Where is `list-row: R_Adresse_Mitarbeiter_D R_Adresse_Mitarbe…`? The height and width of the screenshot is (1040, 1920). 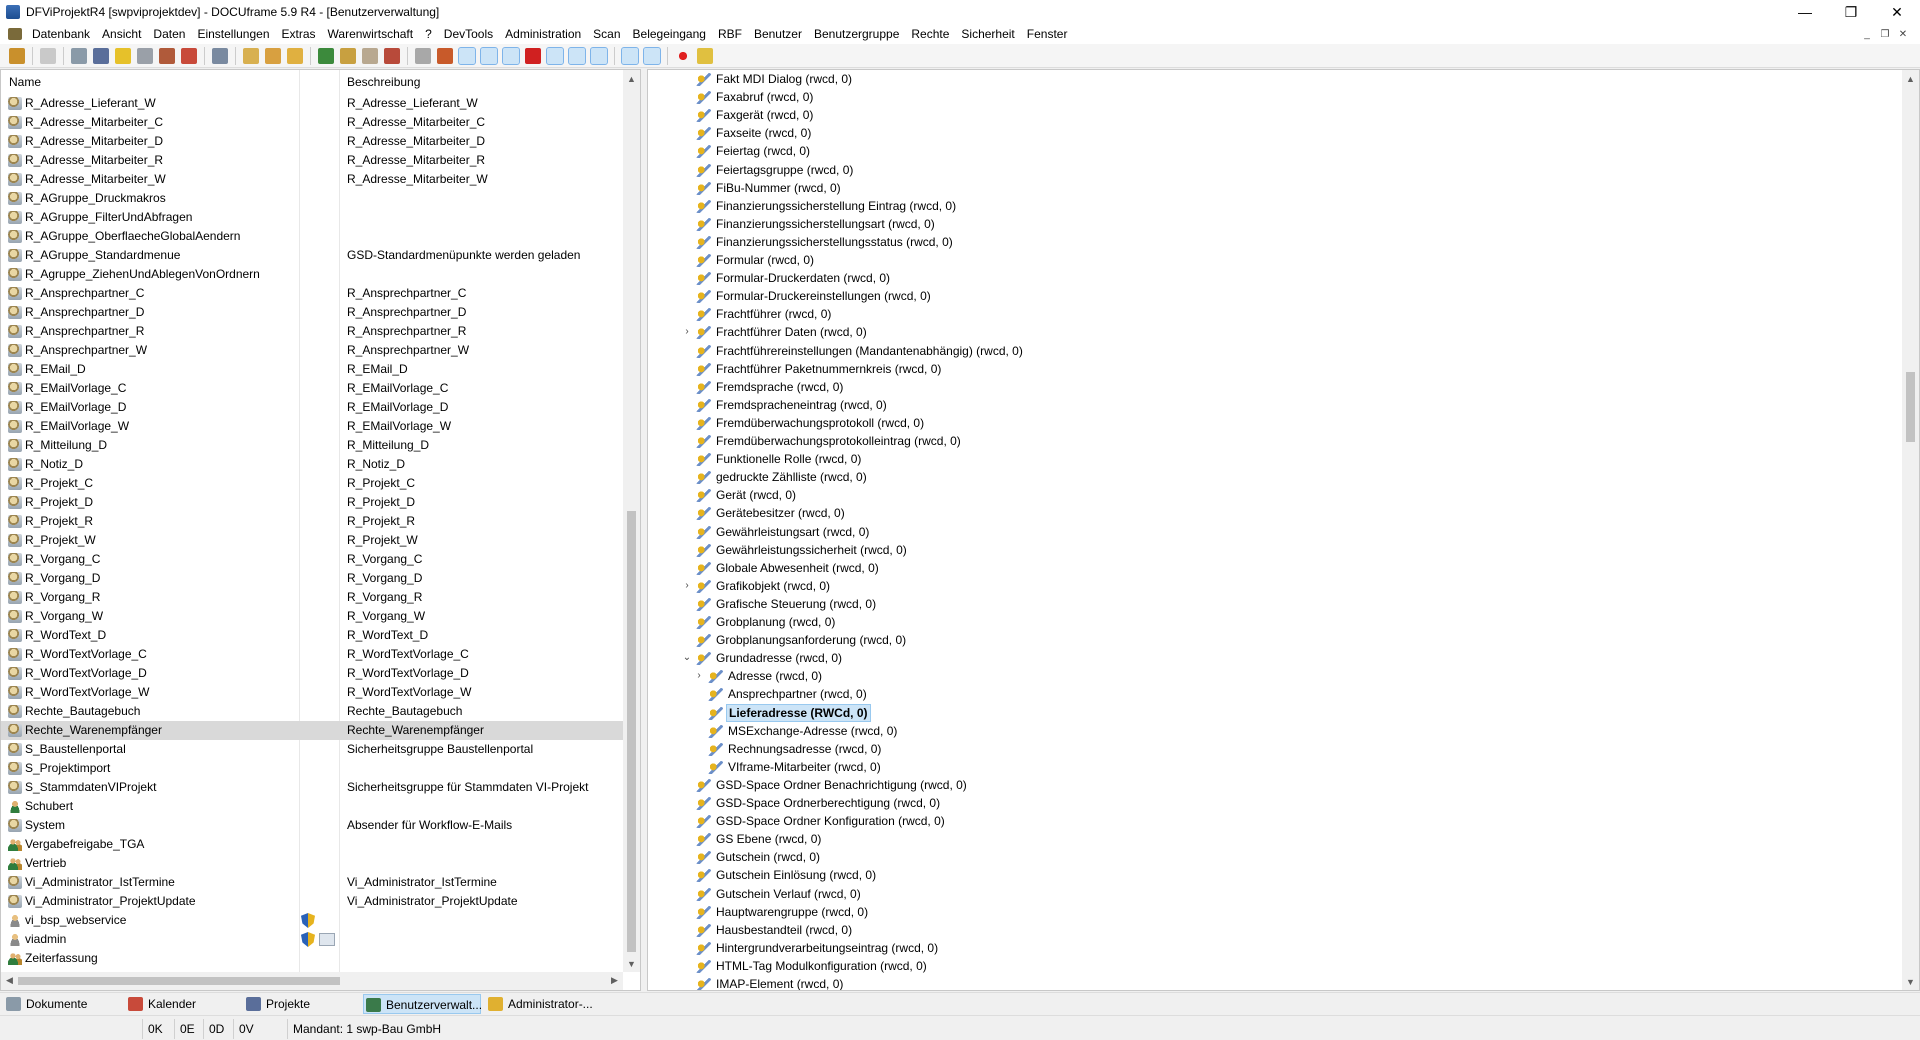
list-row: R_Adresse_Mitarbeiter_D R_Adresse_Mitarbe… is located at coordinates (313, 141).